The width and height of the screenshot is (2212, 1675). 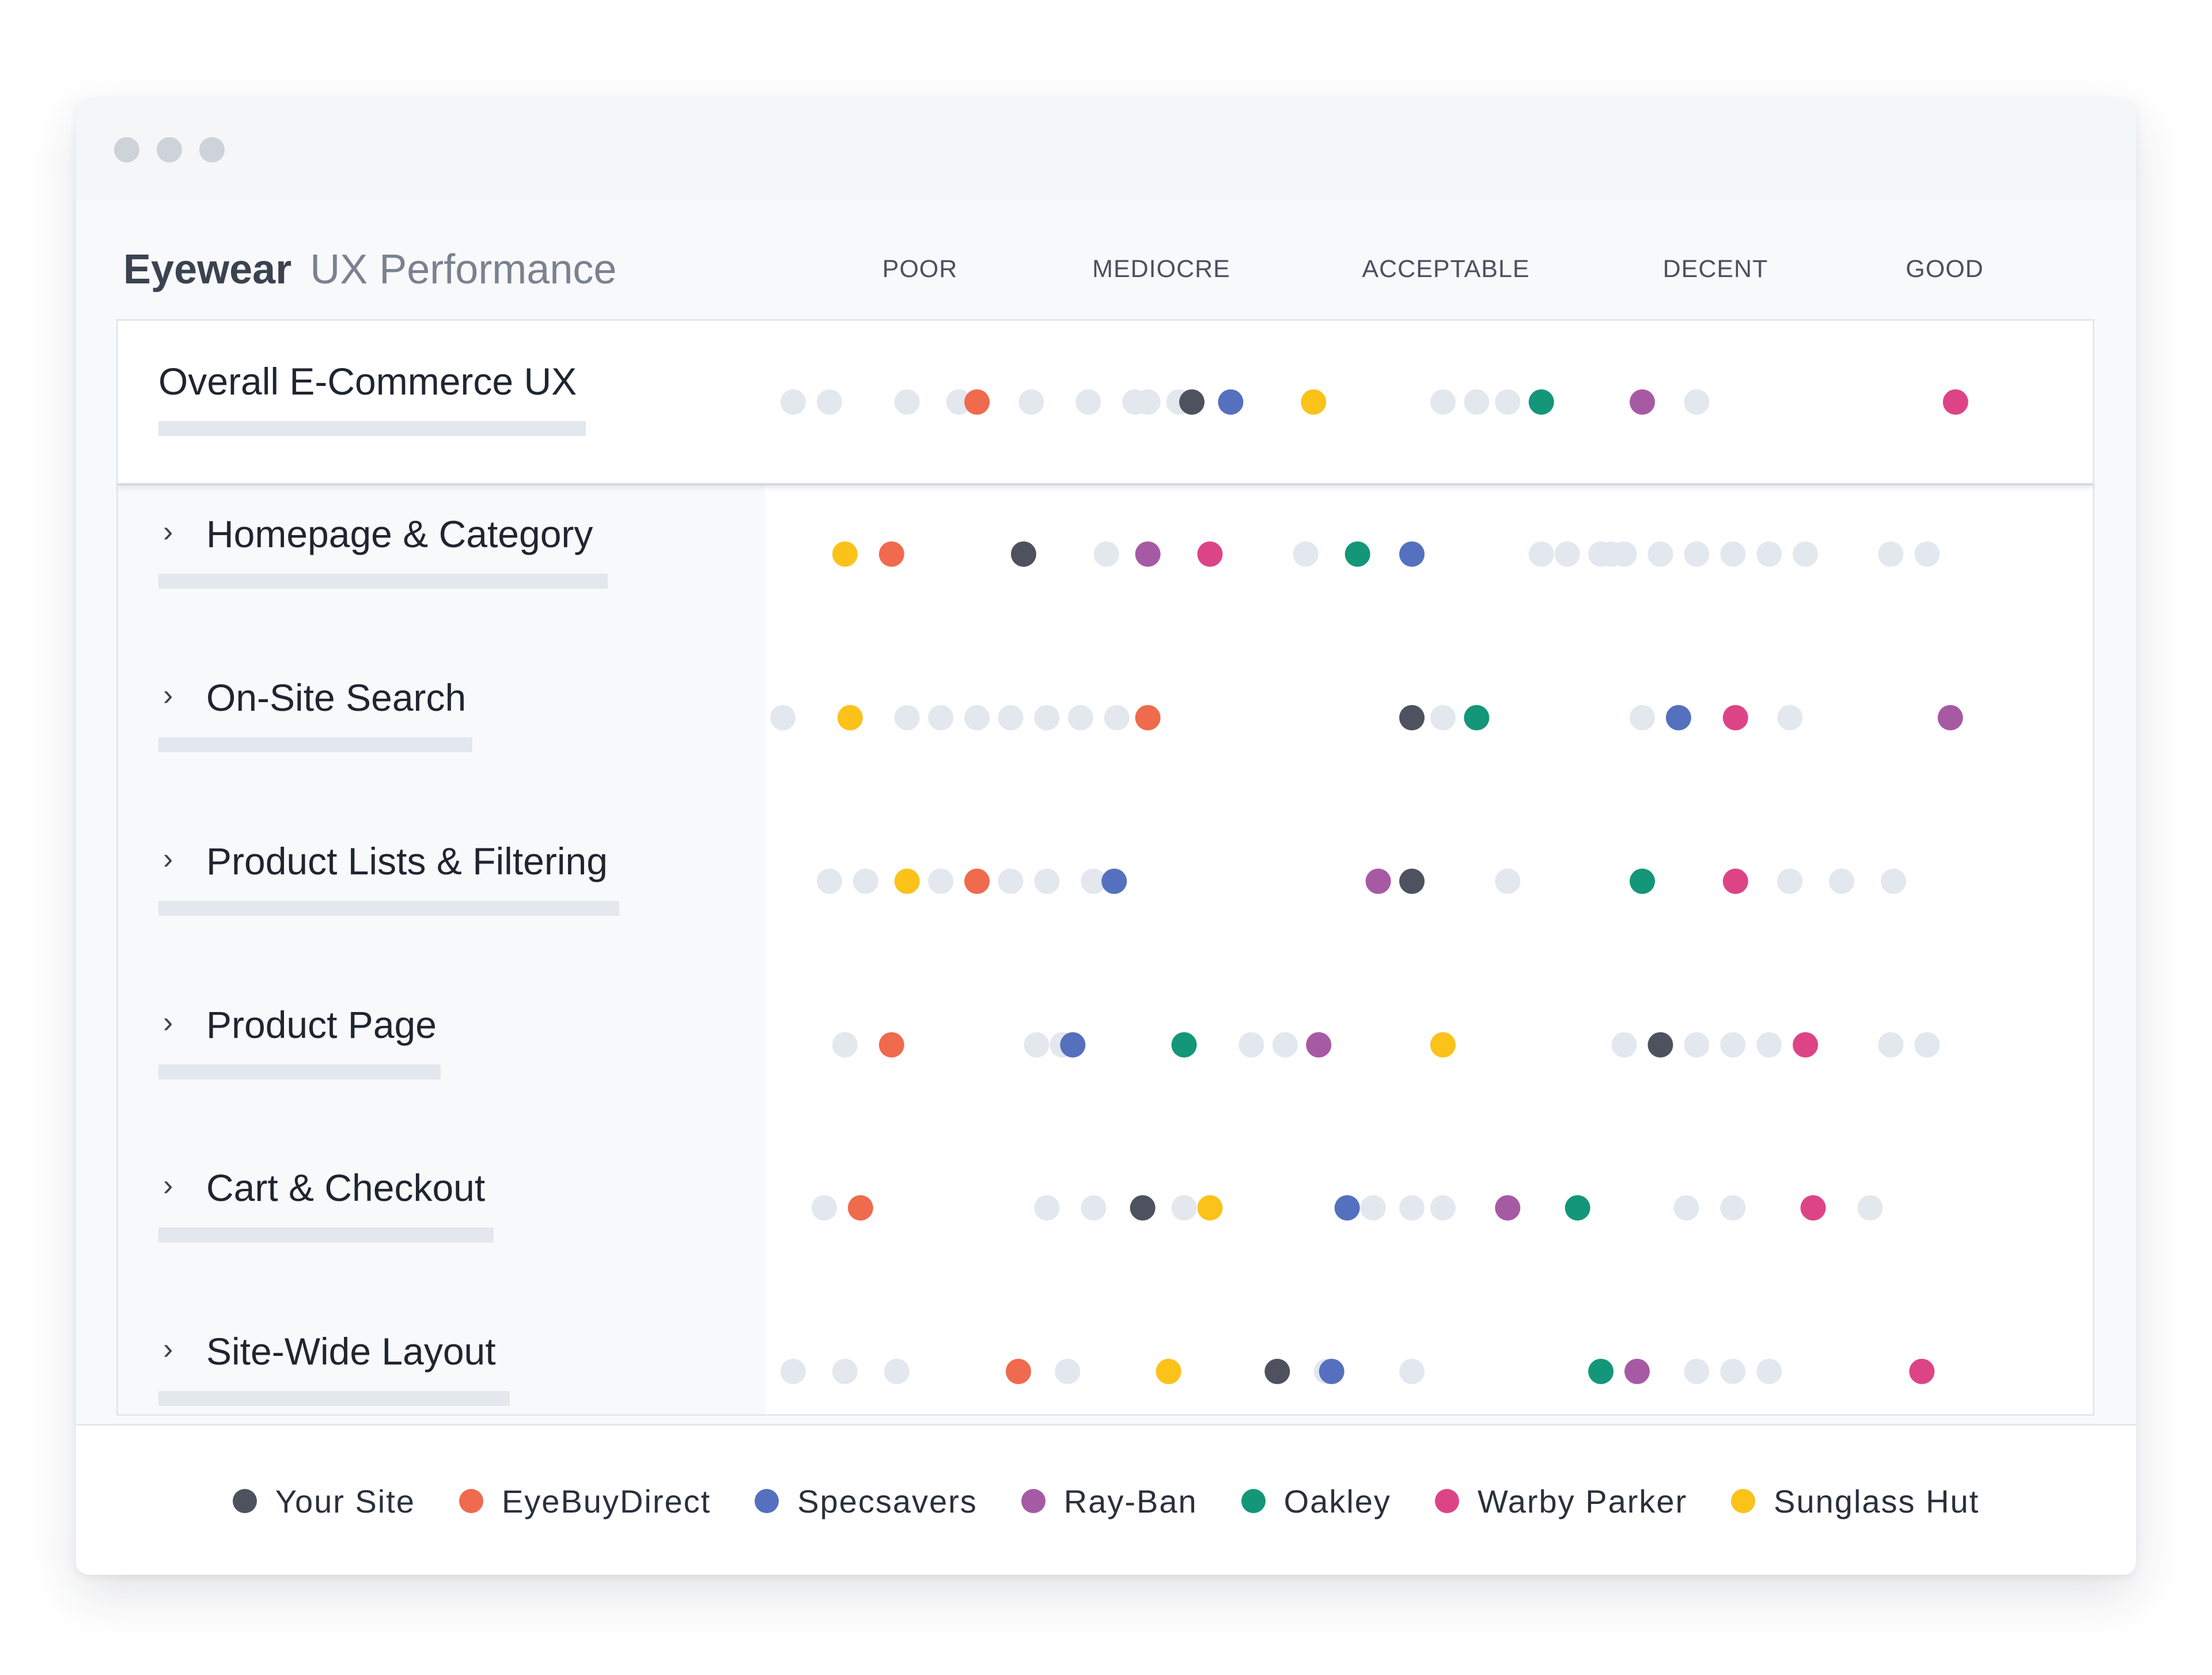 I want to click on legend-item: Warby Parker, so click(x=1560, y=1501).